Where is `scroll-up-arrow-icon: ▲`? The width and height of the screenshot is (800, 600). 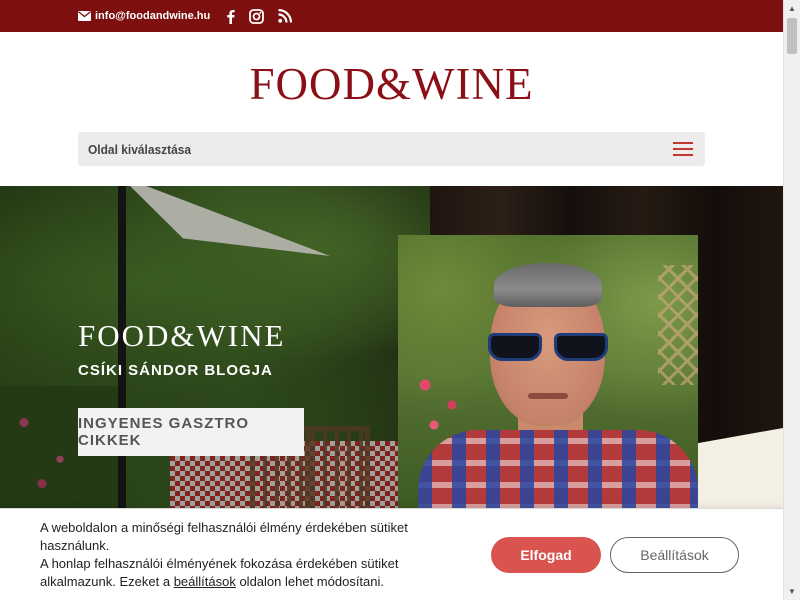
scroll-up-arrow-icon: ▲ is located at coordinates (792, 8).